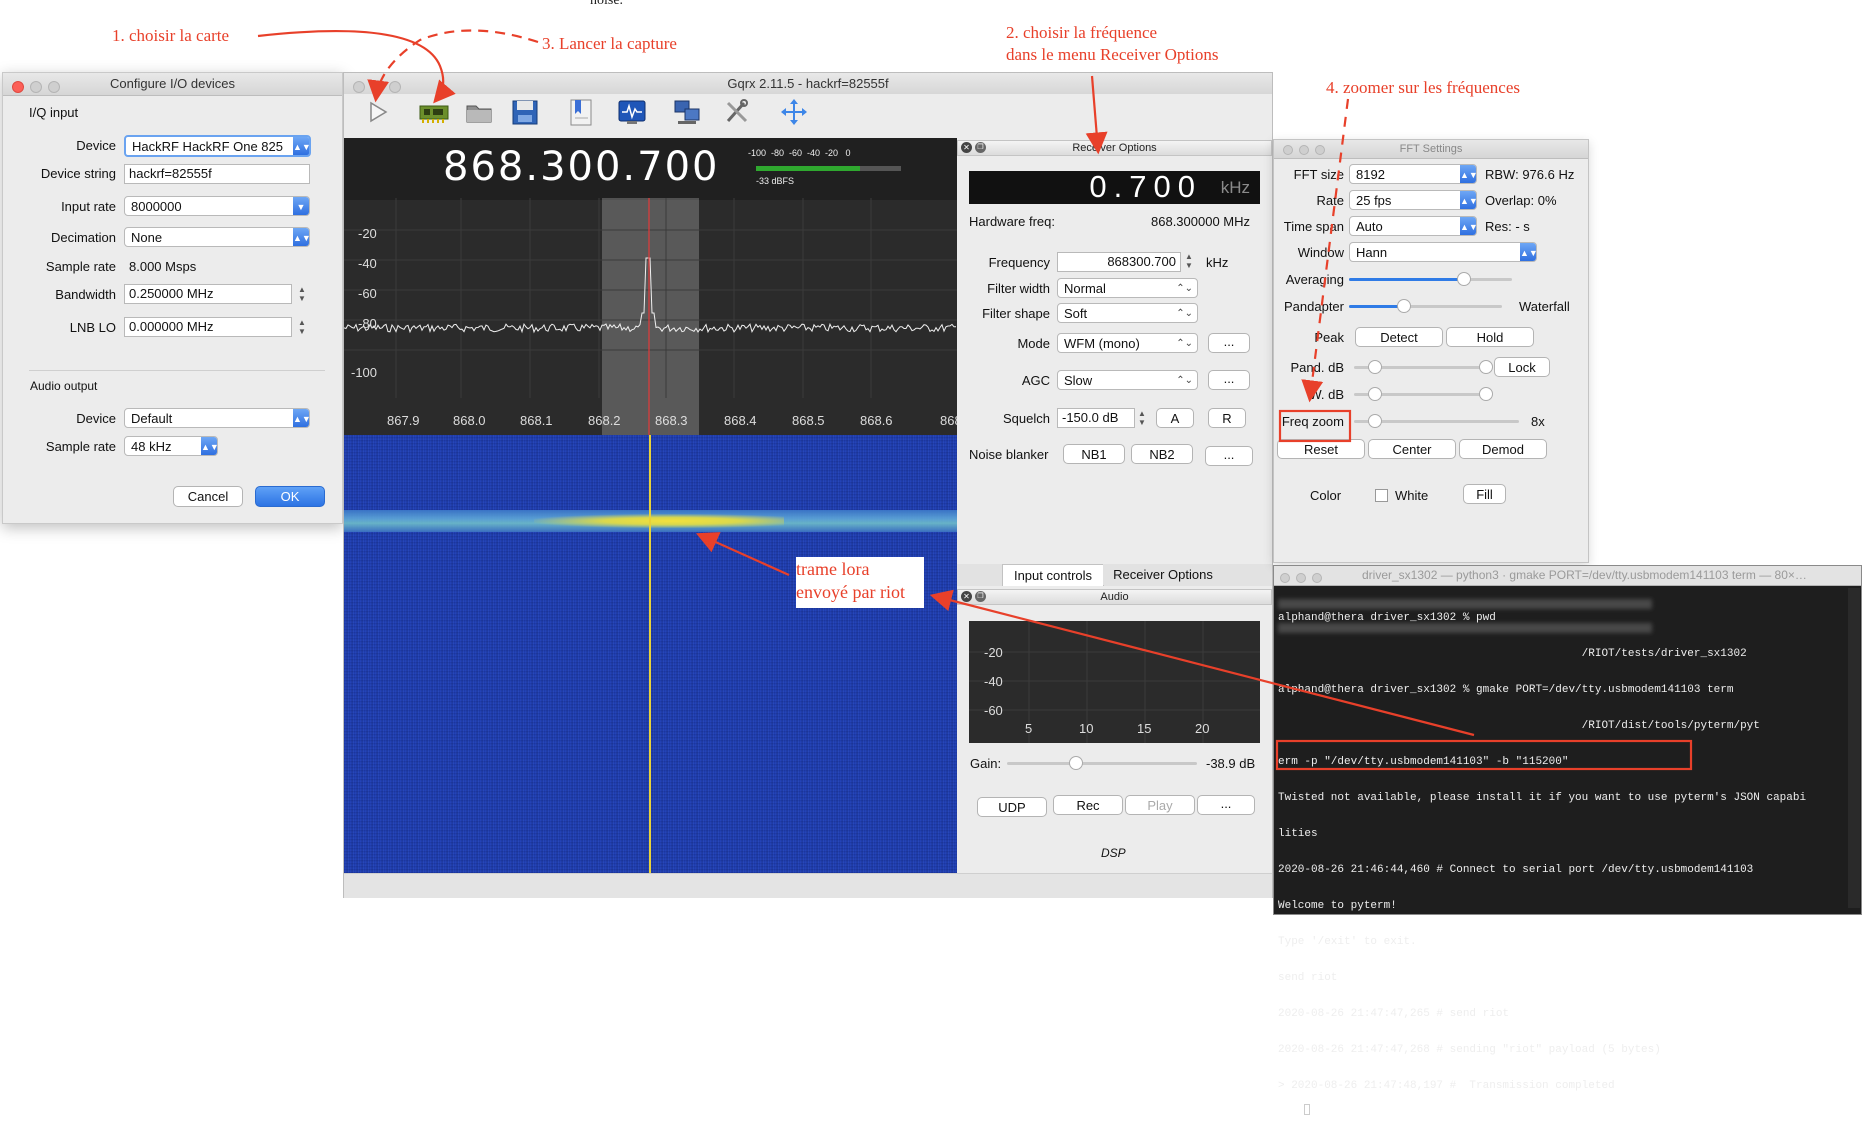  What do you see at coordinates (1088, 805) in the screenshot?
I see `rec-button: Rec` at bounding box center [1088, 805].